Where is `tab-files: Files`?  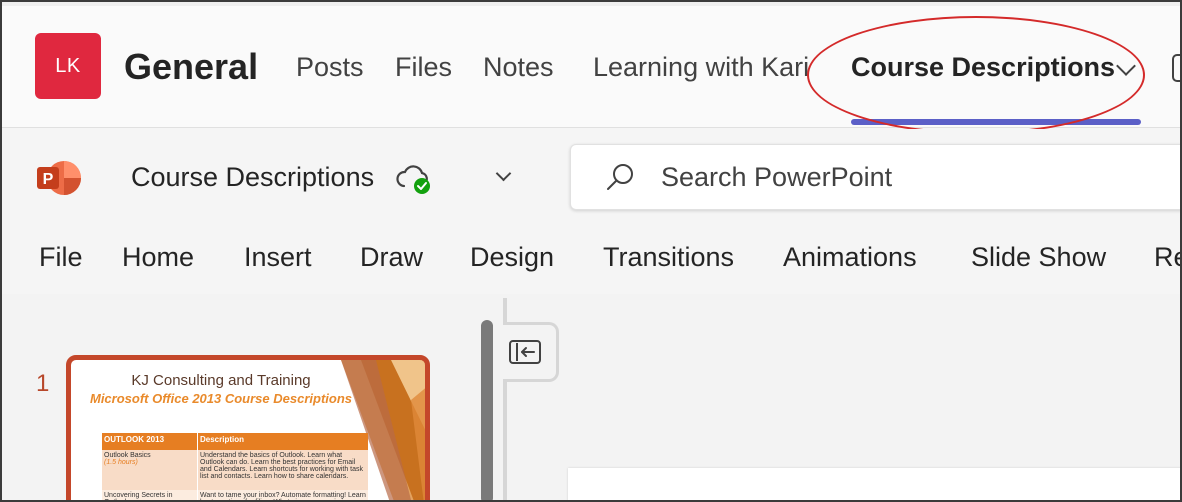
tab-files: Files is located at coordinates (423, 67).